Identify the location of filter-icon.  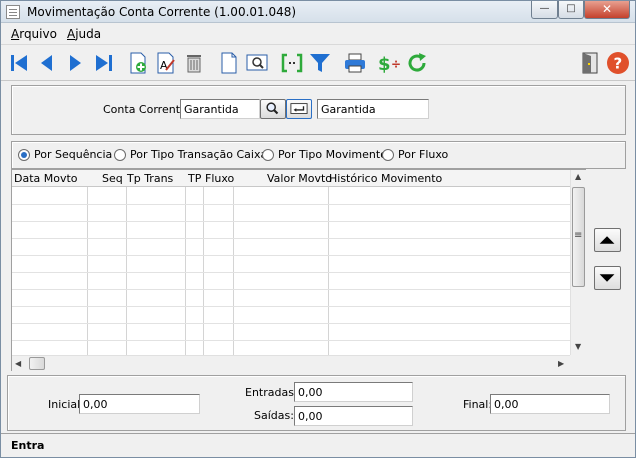
(320, 63).